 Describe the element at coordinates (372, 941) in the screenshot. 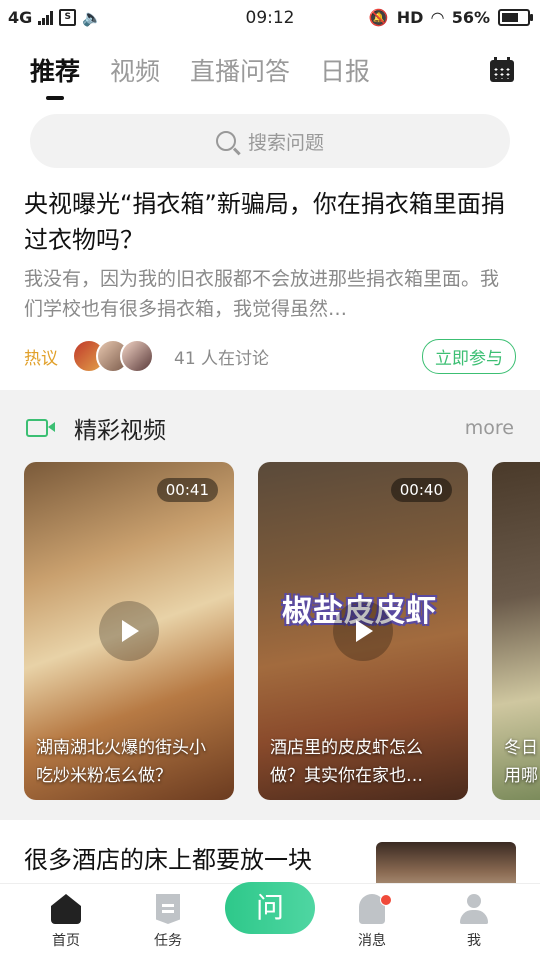

I see `tab-messages-label: 消息` at that location.